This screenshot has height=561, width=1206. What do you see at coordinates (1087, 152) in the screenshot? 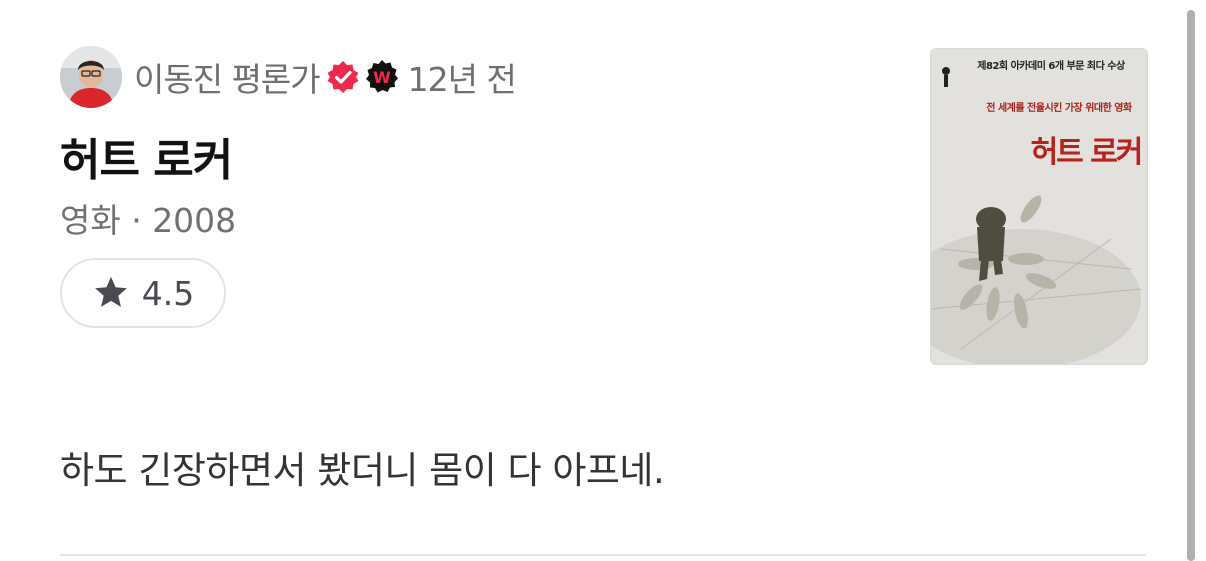
I see `poster-title: 허트 로커` at bounding box center [1087, 152].